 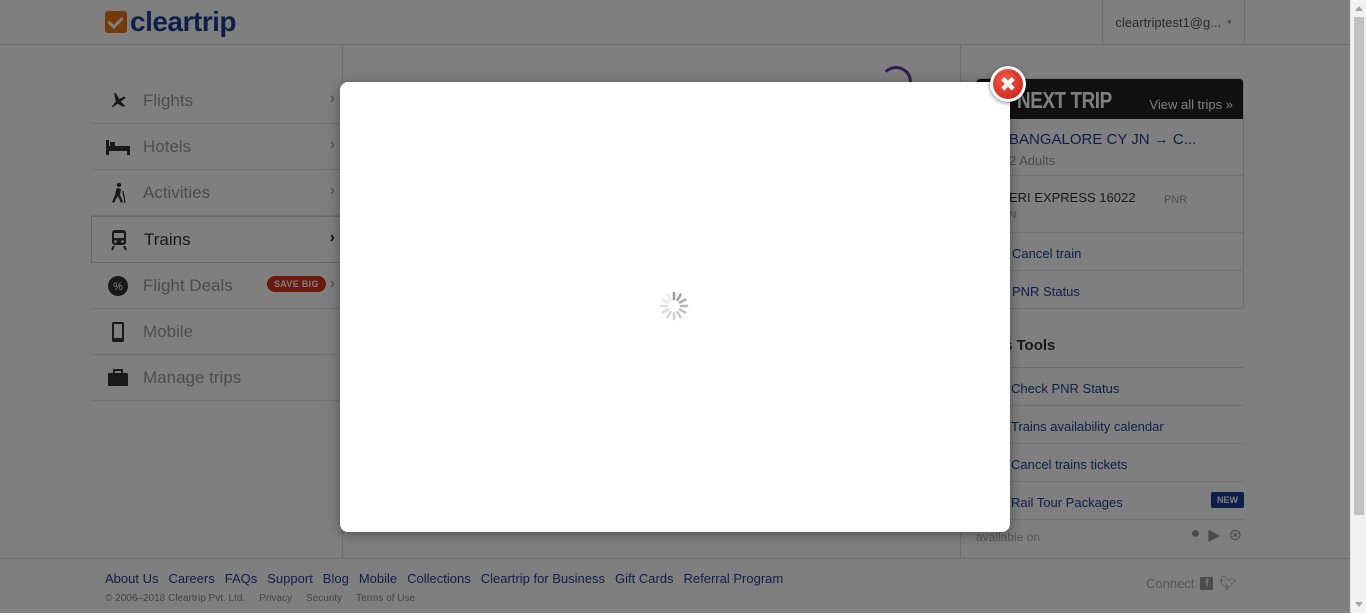 I want to click on close-modal-button: ✖, so click(x=1008, y=84).